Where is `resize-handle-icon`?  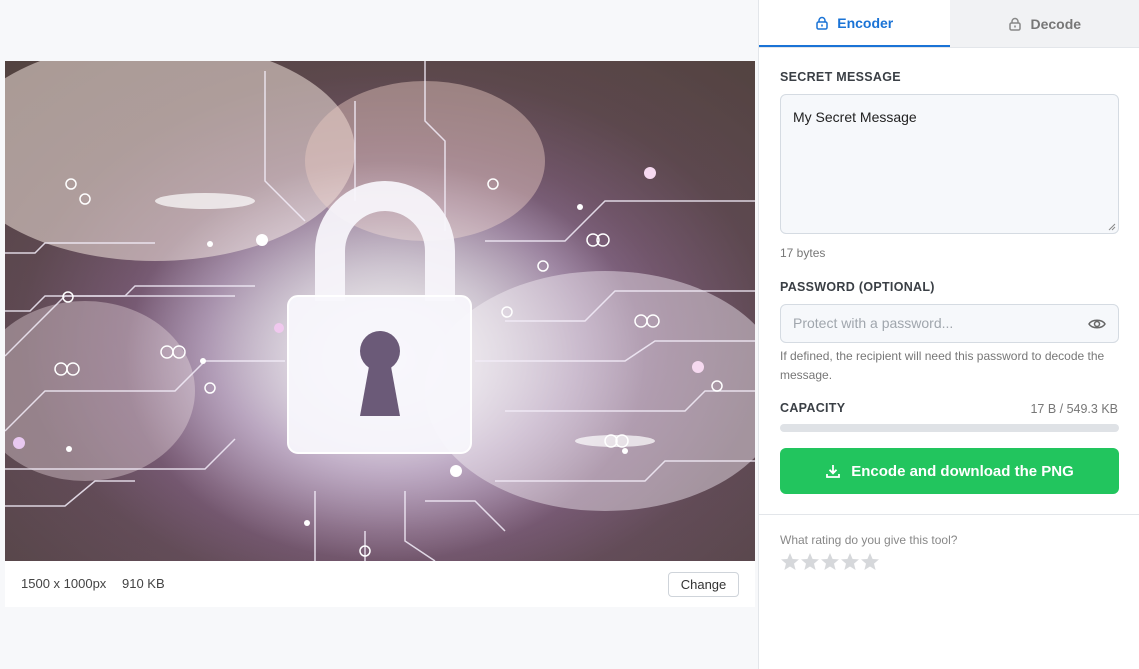
resize-handle-icon is located at coordinates (1112, 227).